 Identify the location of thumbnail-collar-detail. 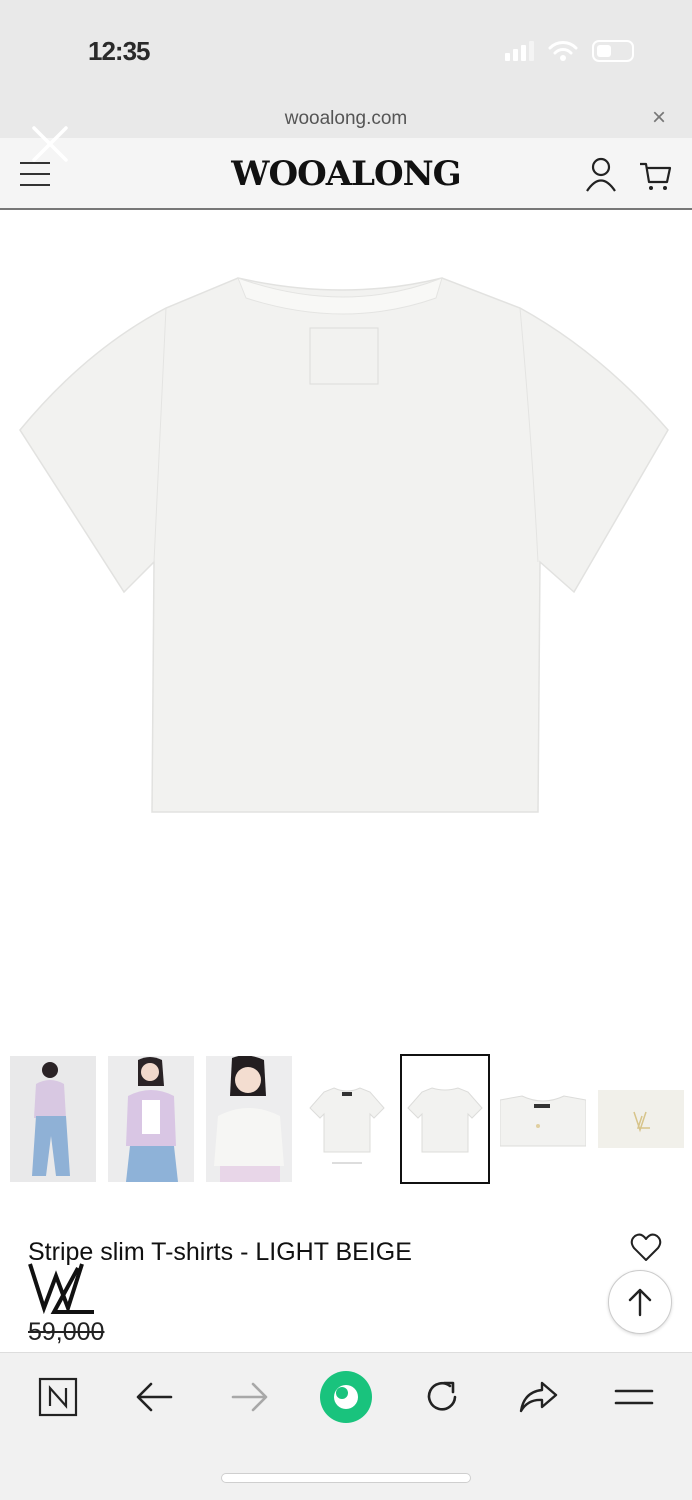
(543, 1119).